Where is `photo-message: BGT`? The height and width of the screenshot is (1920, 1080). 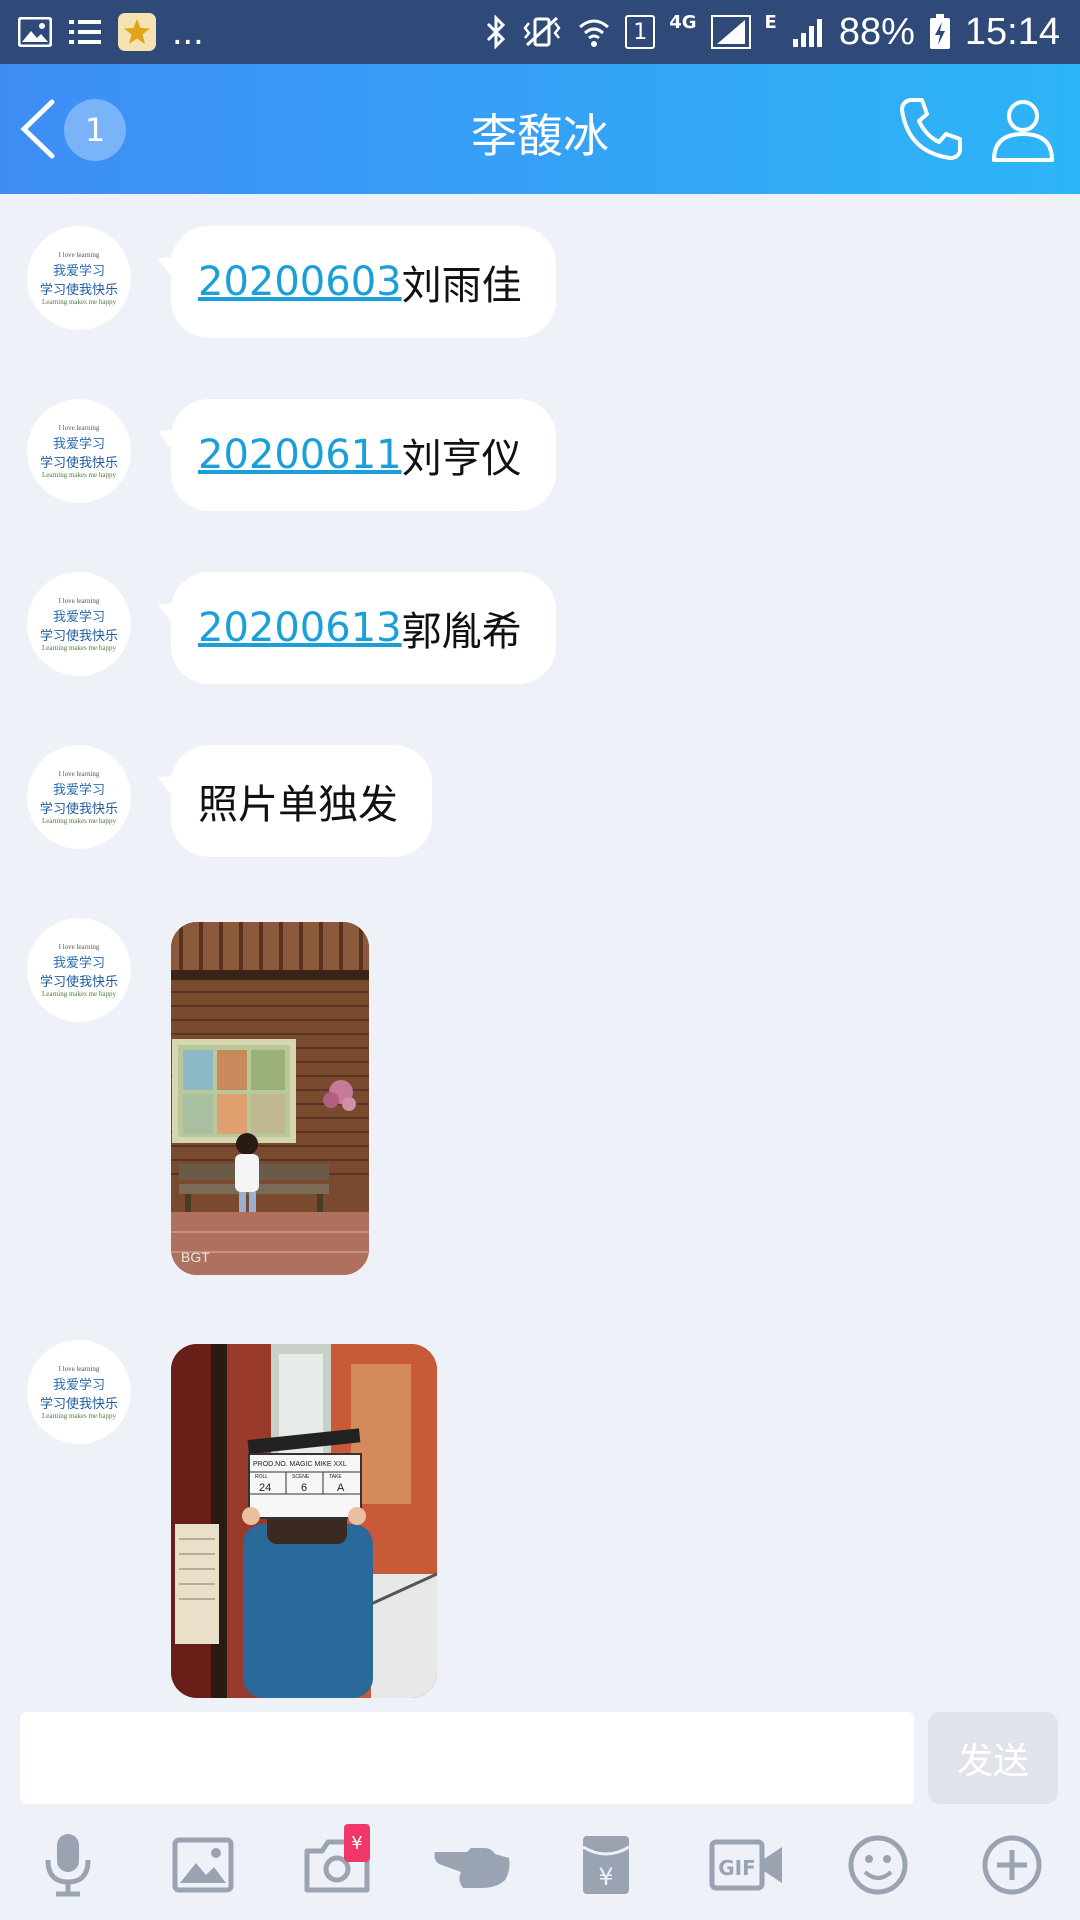 photo-message: BGT is located at coordinates (270, 1098).